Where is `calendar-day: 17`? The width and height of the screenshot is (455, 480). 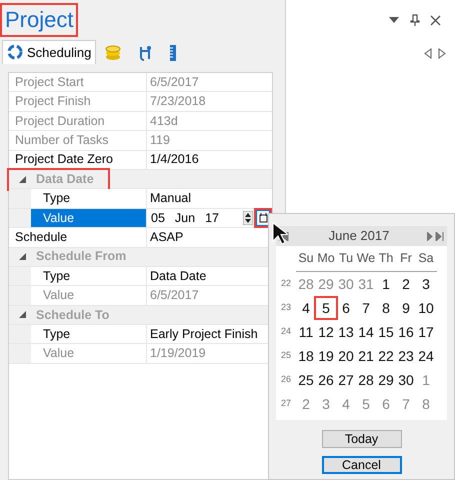
calendar-day: 17 is located at coordinates (426, 332).